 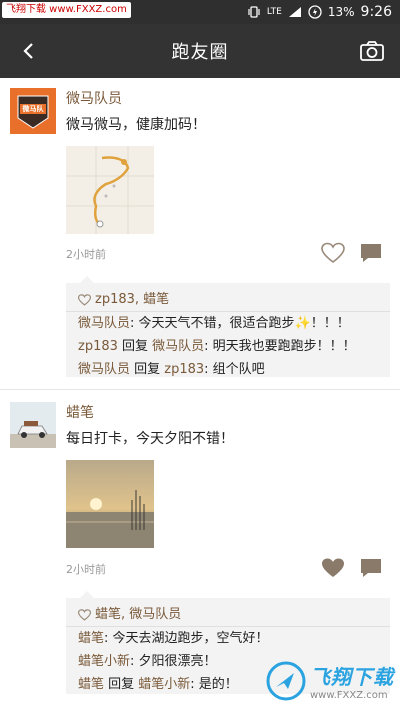 What do you see at coordinates (341, 12) in the screenshot?
I see `battery-percent: 13%` at bounding box center [341, 12].